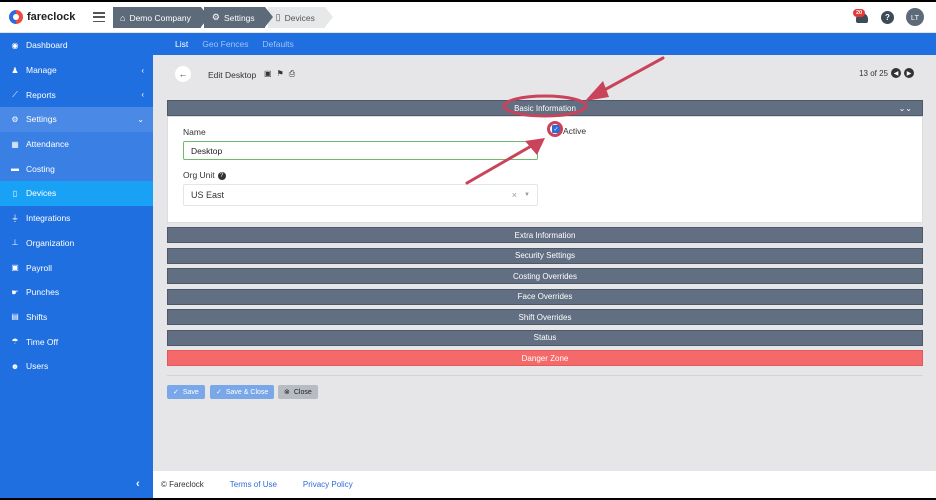  Describe the element at coordinates (42, 341) in the screenshot. I see `sidebar-item-label: Time Off` at that location.